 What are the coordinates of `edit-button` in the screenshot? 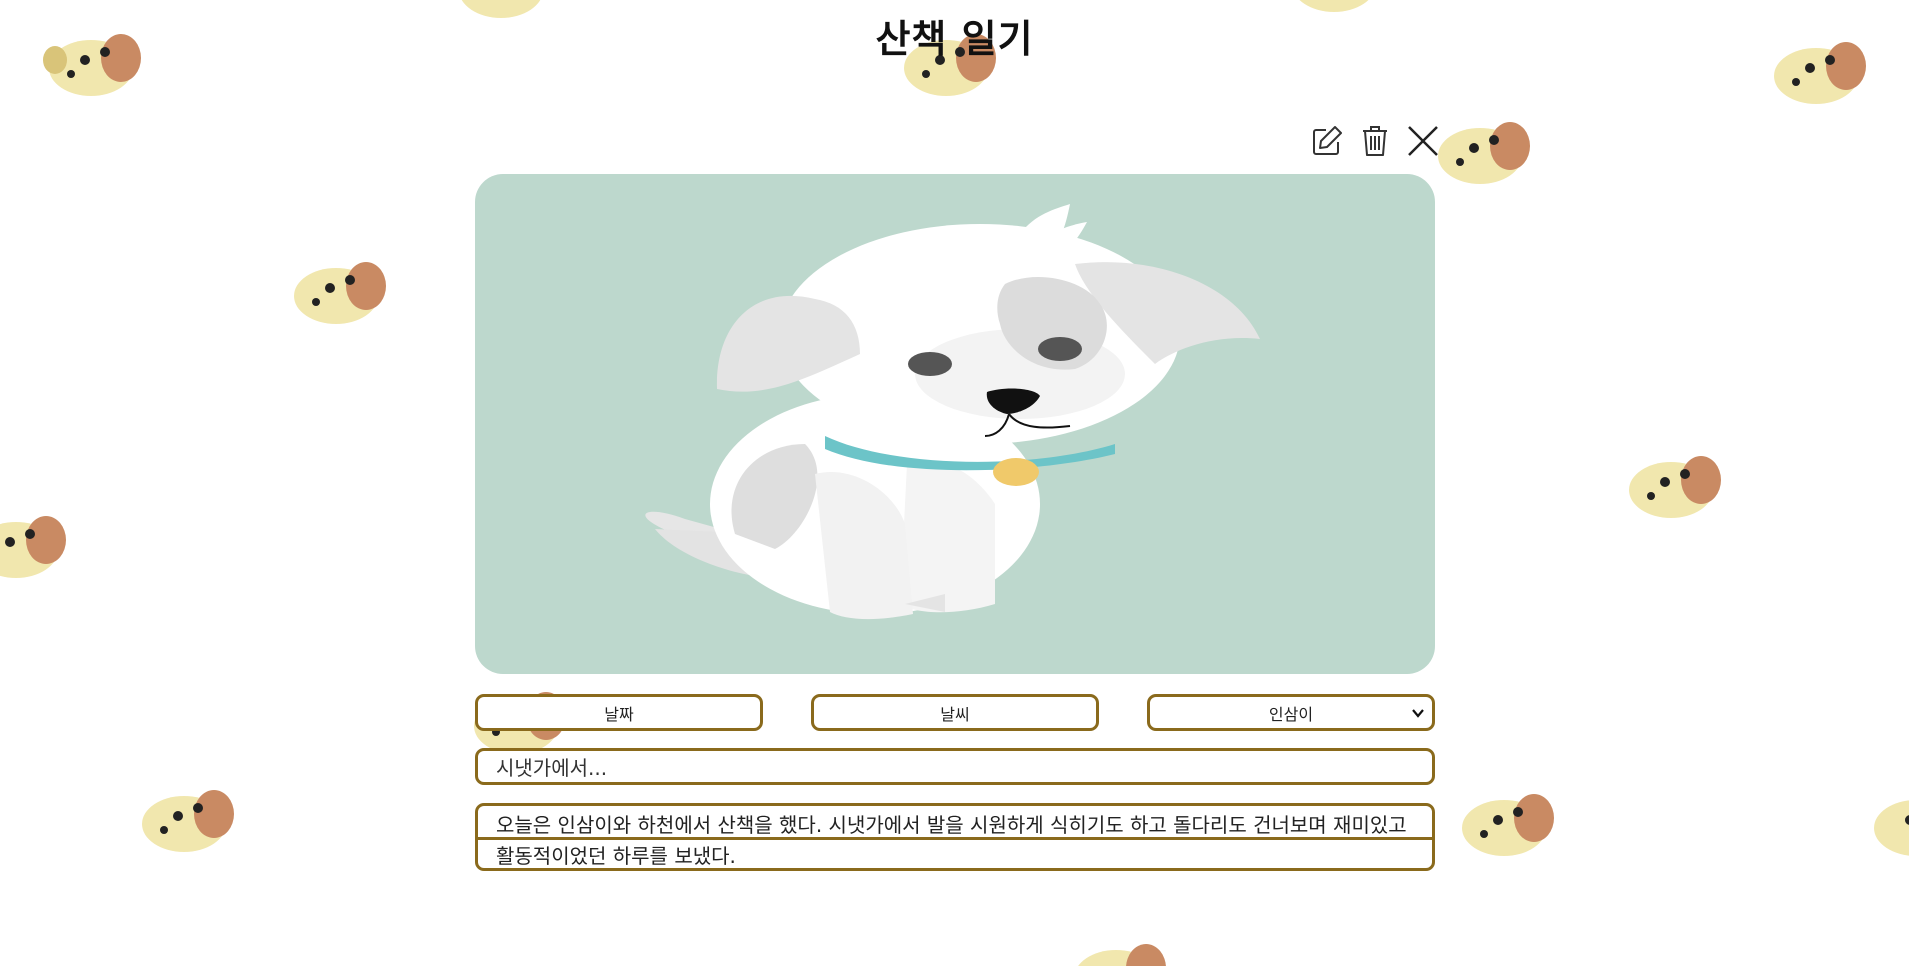 It's located at (1327, 141).